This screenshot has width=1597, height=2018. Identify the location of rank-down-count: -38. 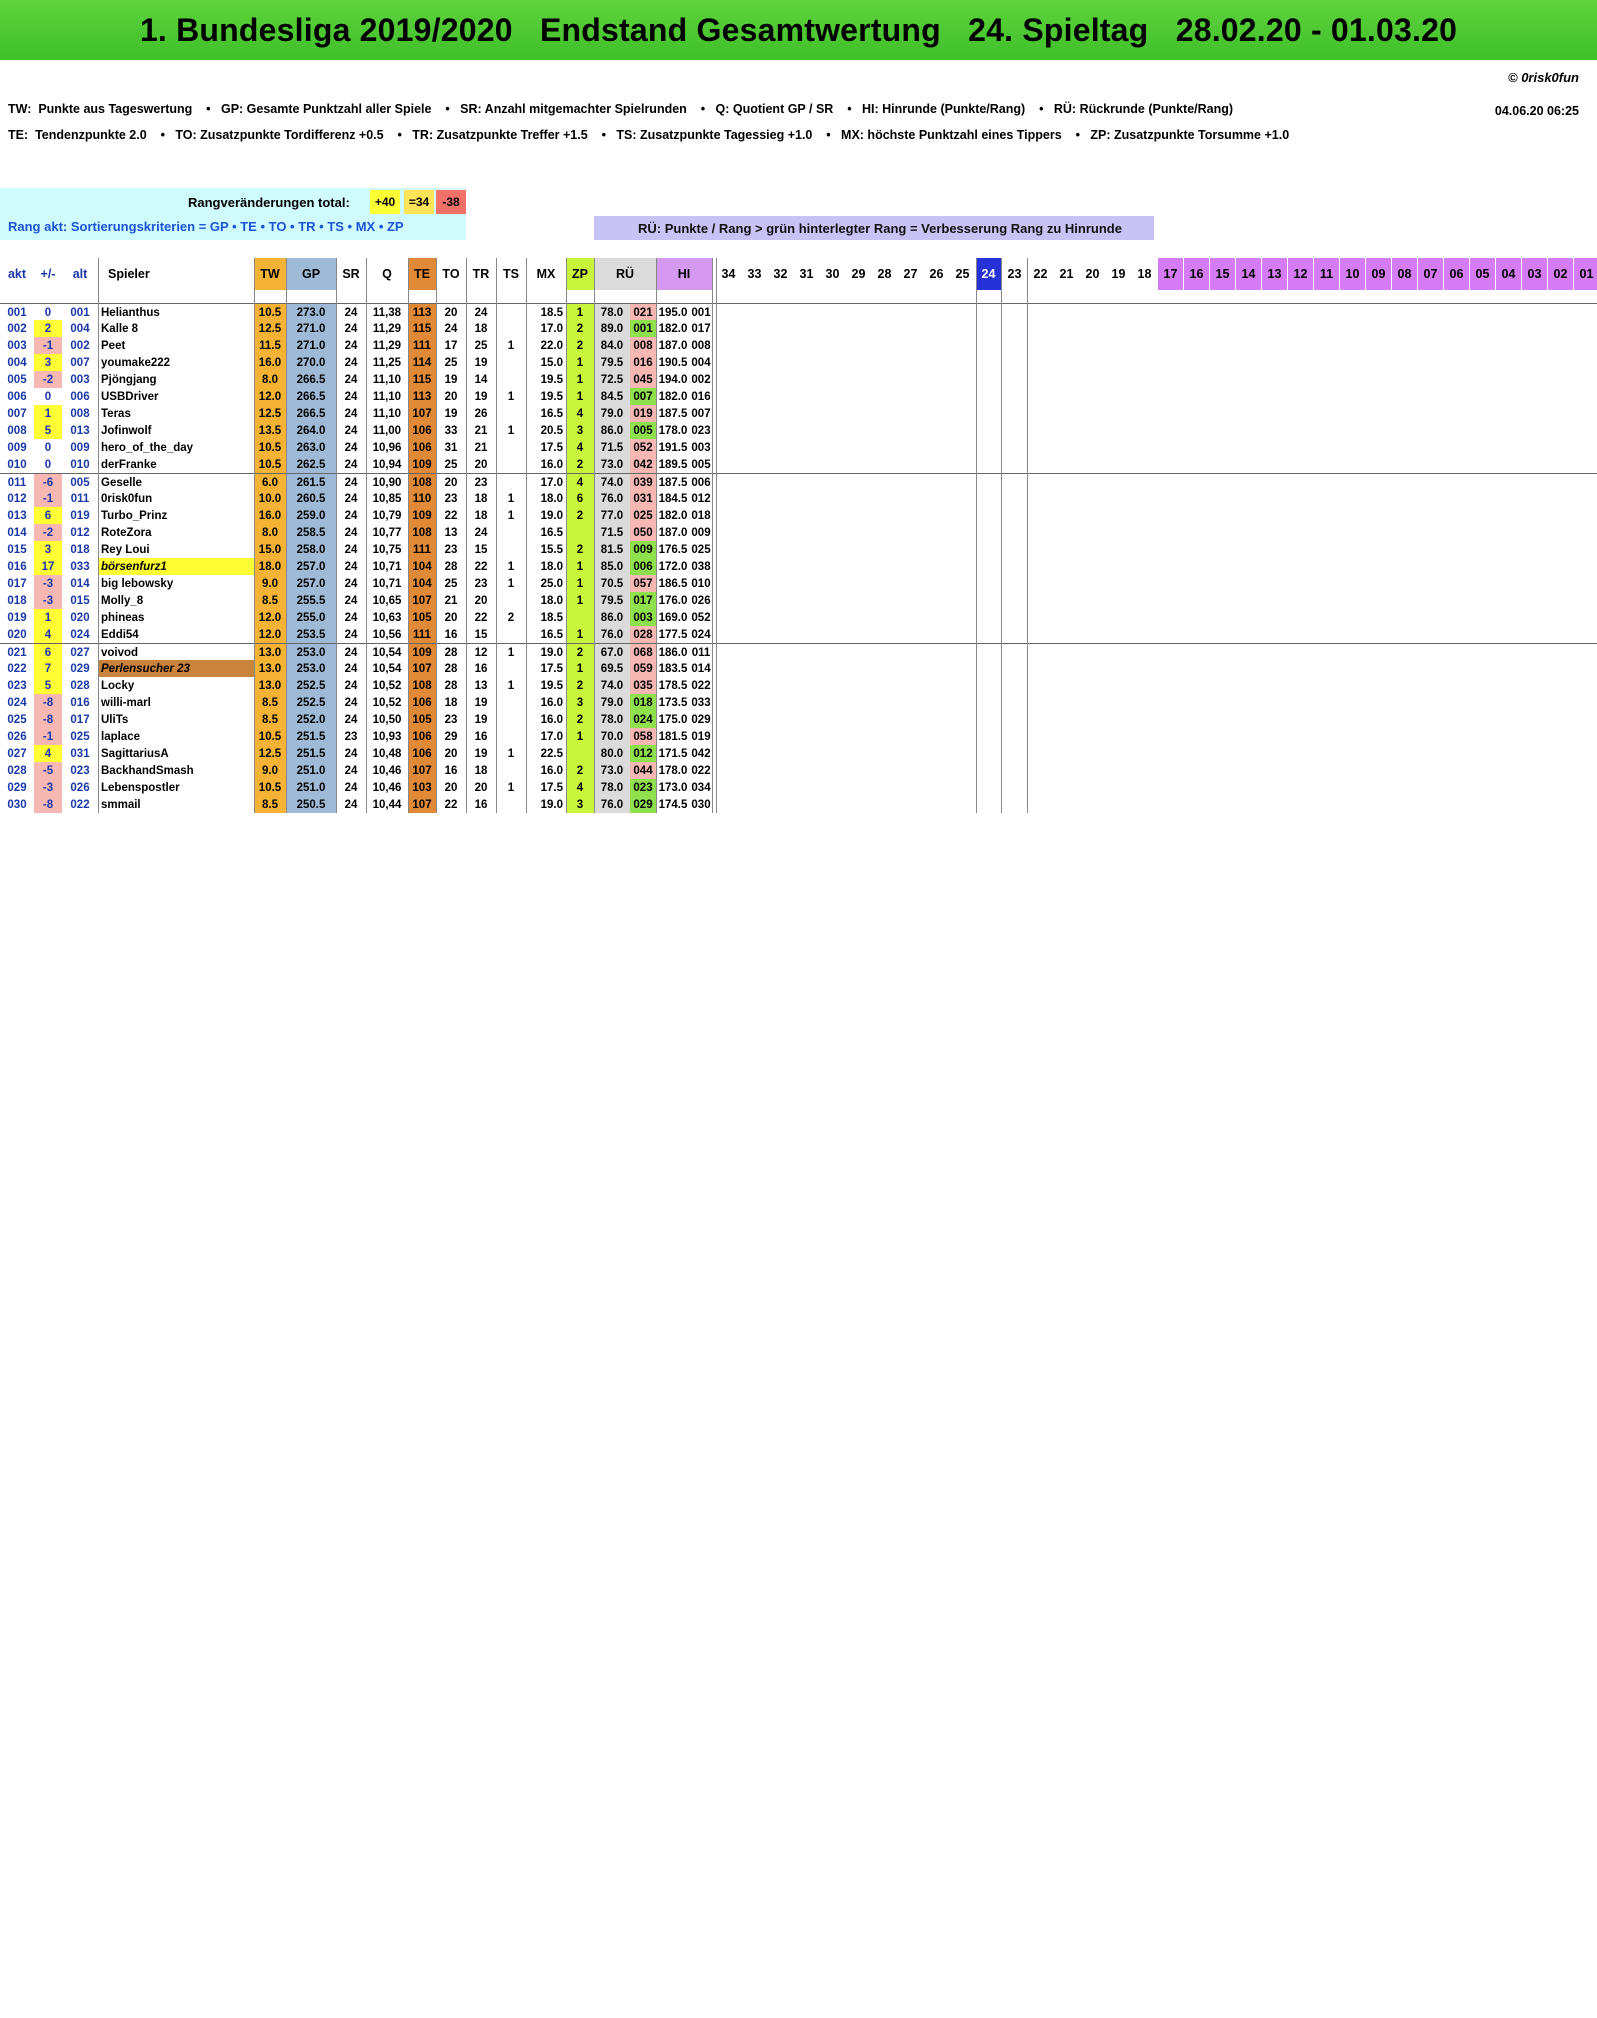
(451, 202).